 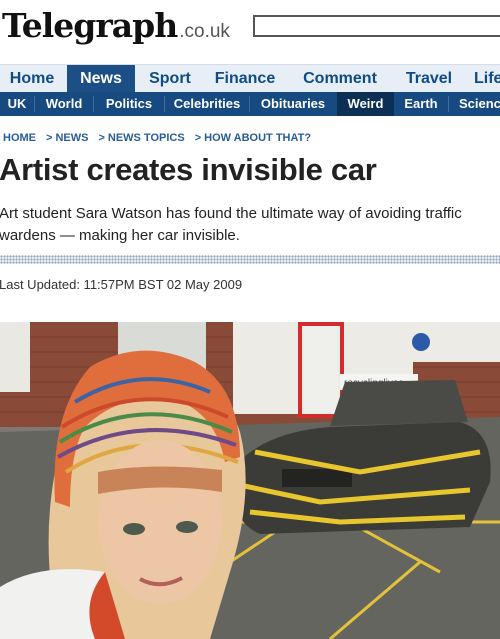 What do you see at coordinates (121, 284) in the screenshot?
I see `last-updated: Last Updated: 11:57PM BST 02 May 2009` at bounding box center [121, 284].